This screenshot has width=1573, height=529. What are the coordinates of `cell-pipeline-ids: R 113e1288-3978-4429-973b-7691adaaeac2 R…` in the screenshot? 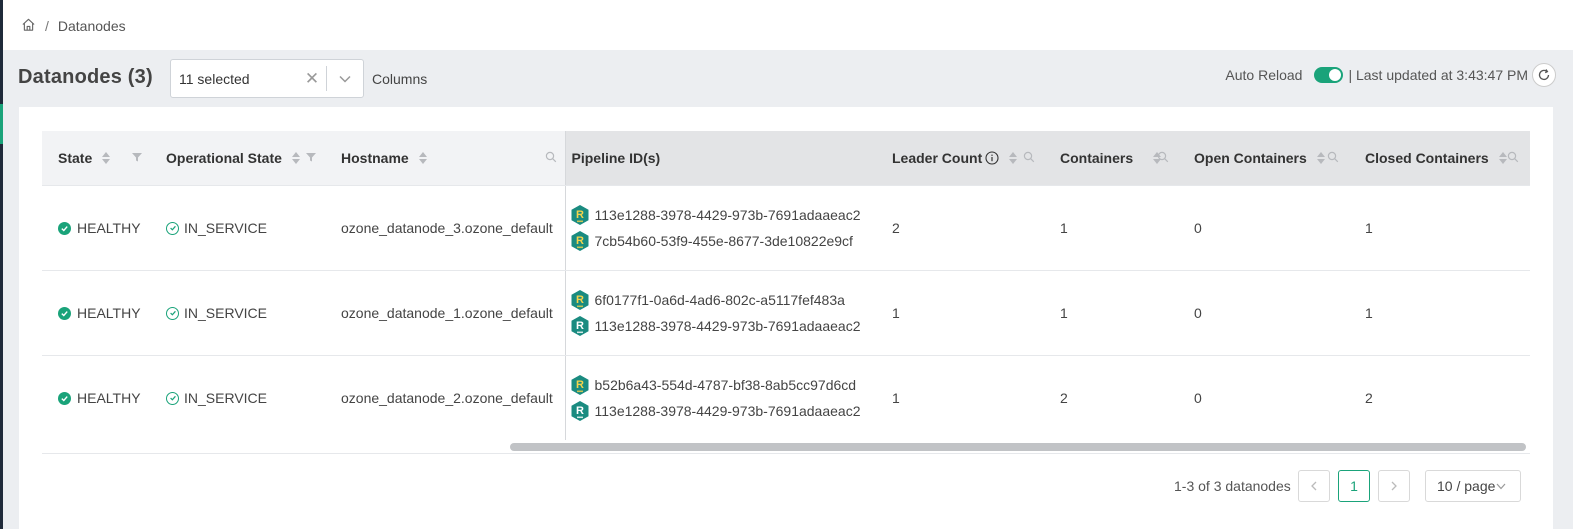 It's located at (728, 228).